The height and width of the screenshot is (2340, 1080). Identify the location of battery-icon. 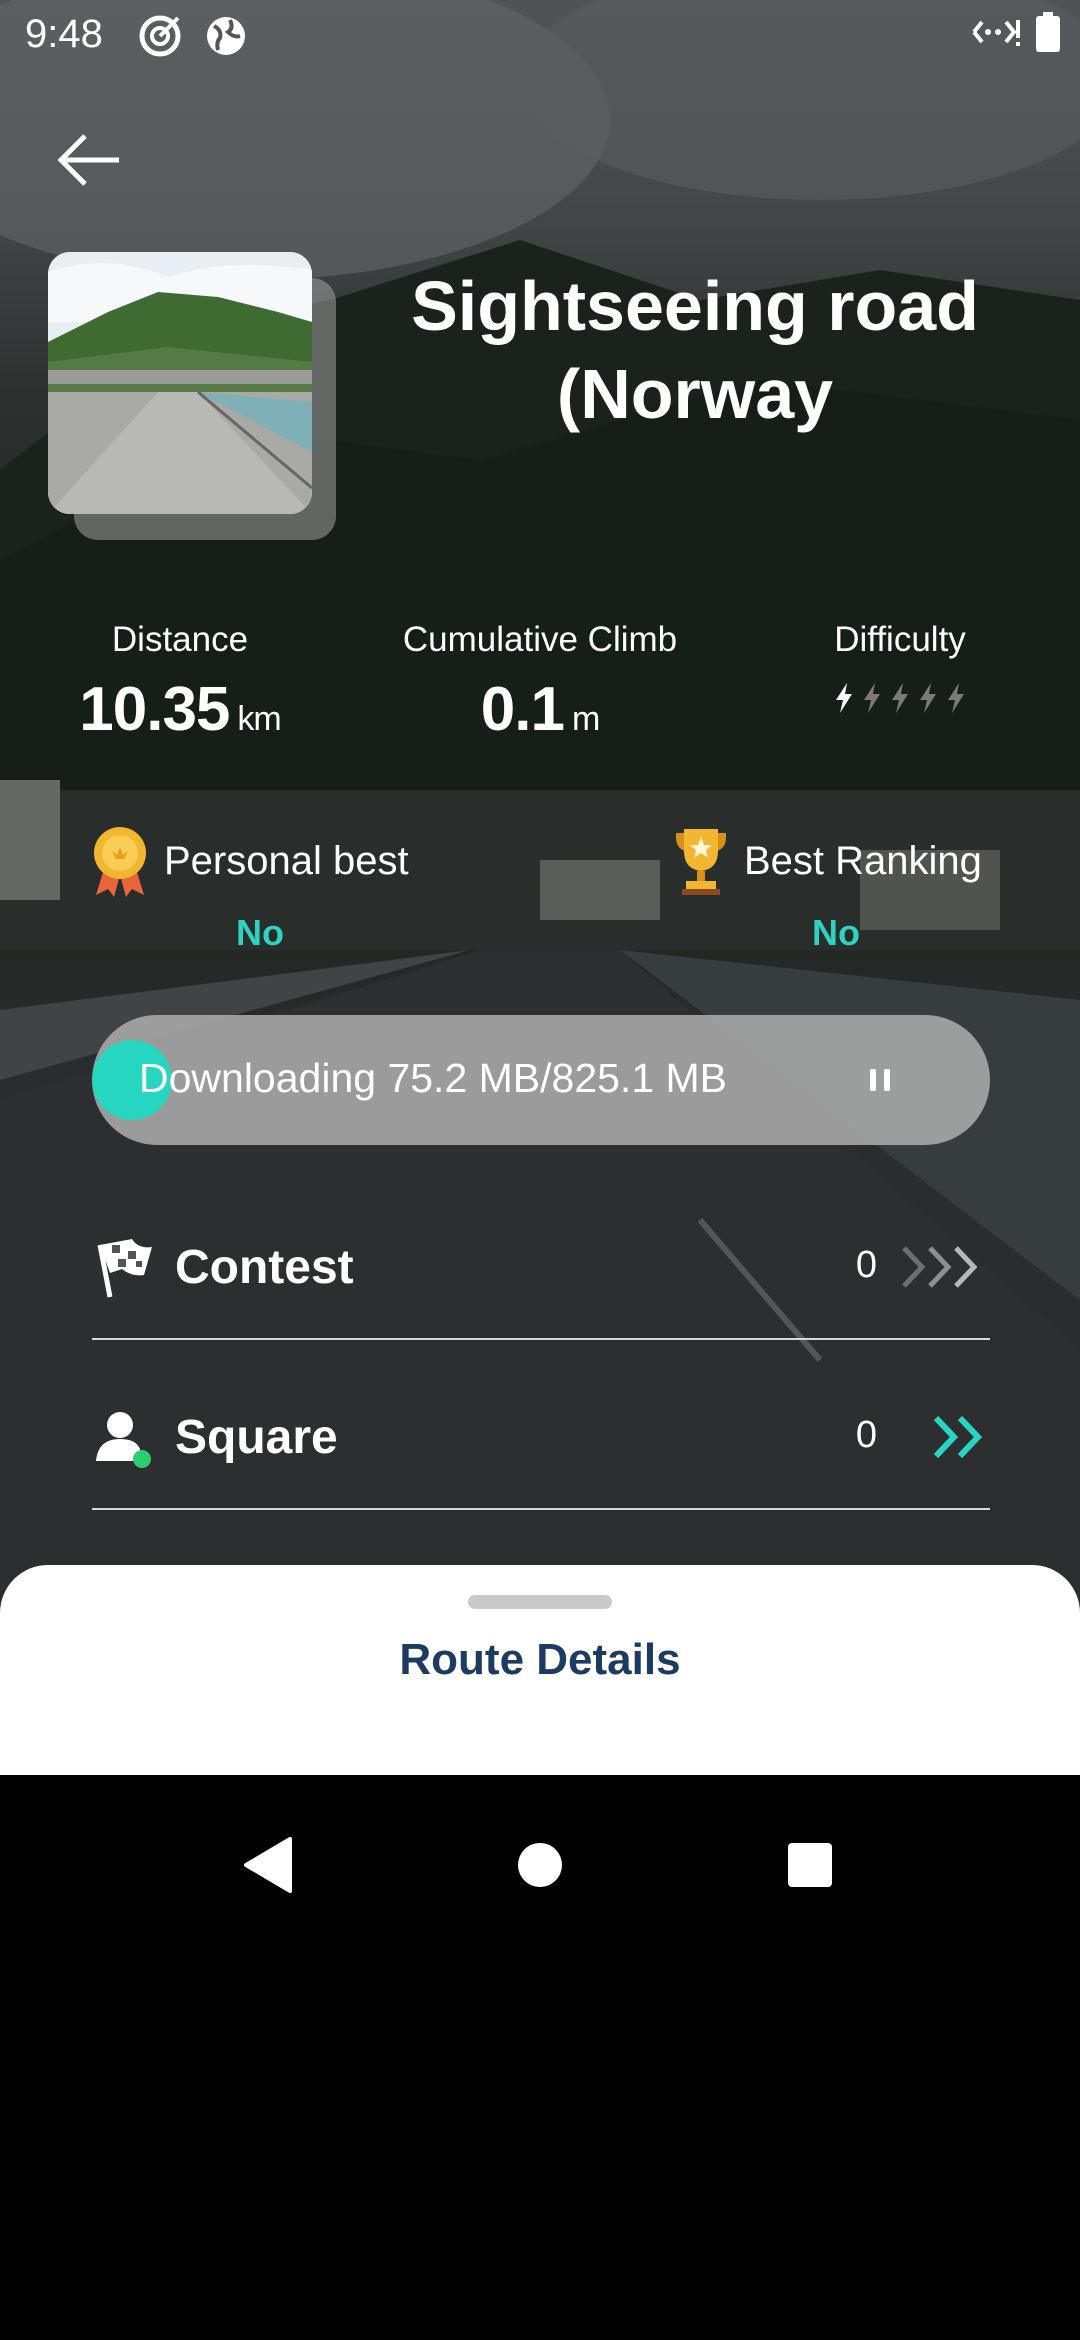
(1048, 32).